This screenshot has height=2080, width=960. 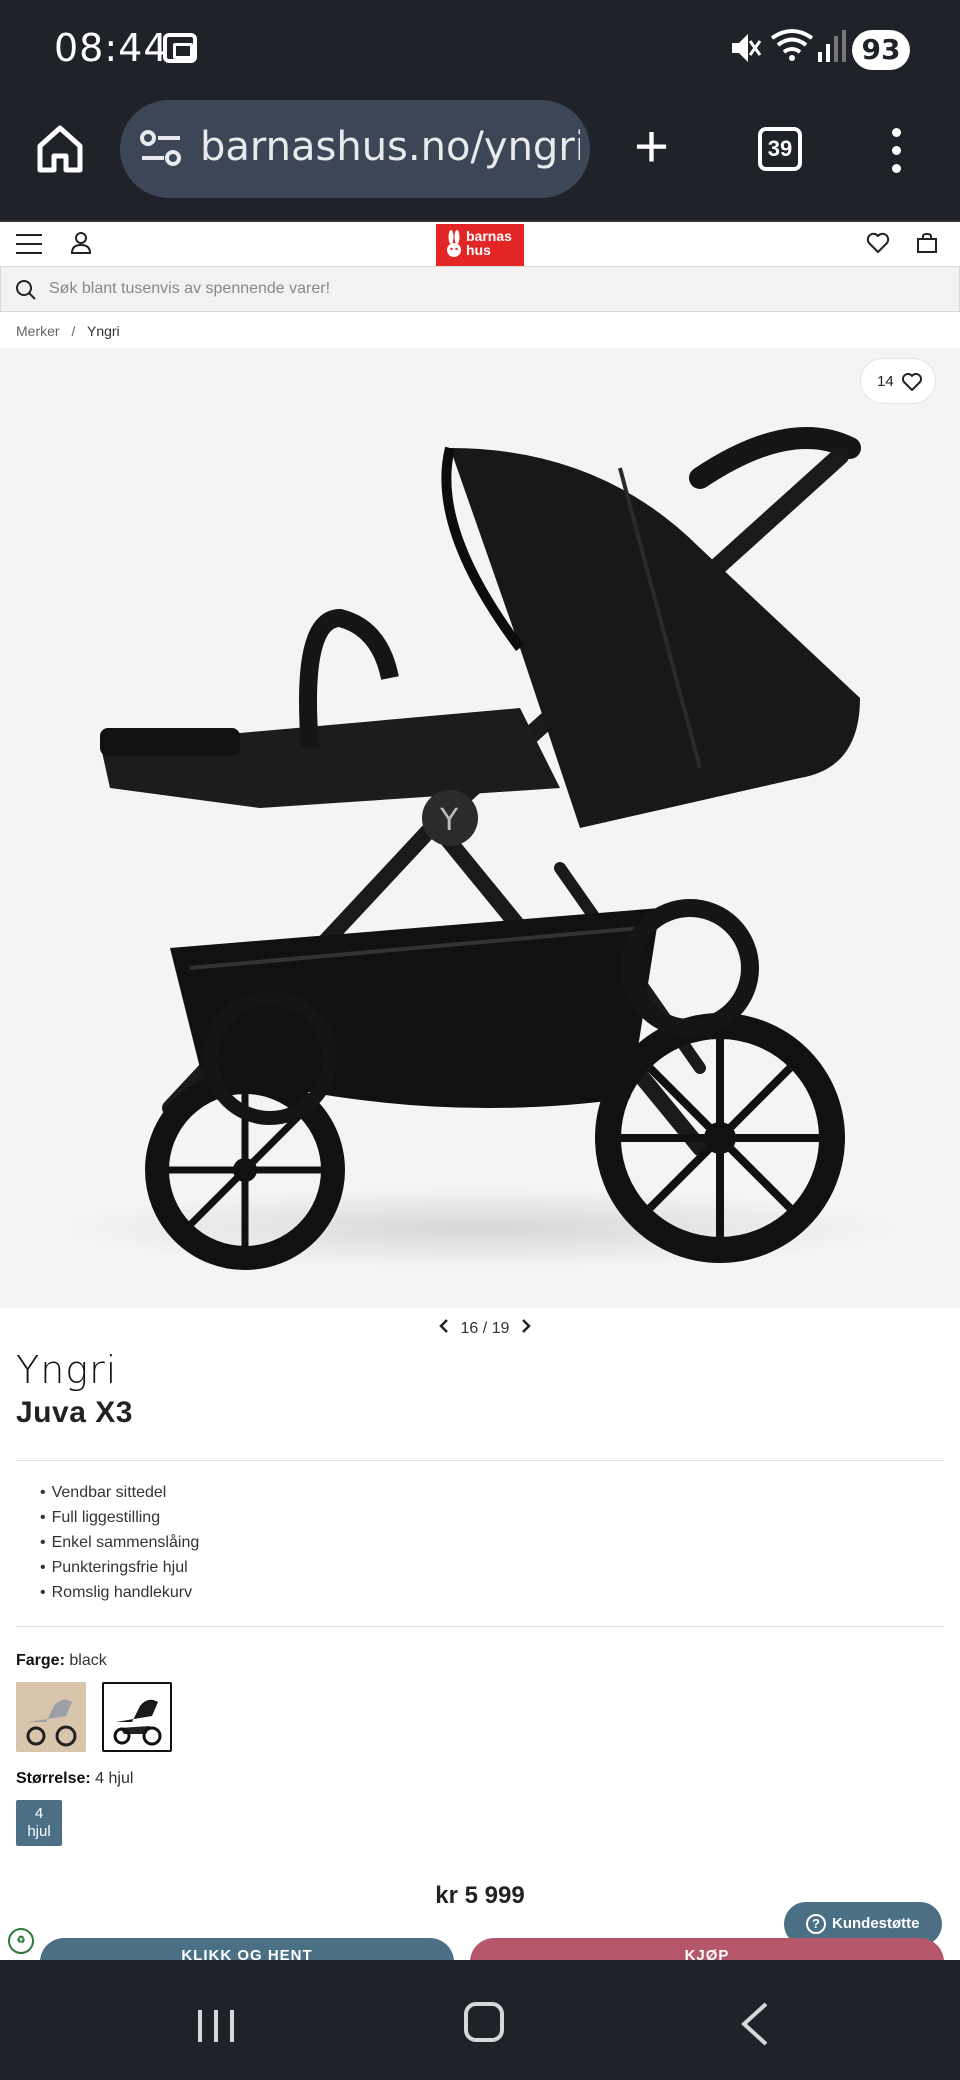 What do you see at coordinates (449, 820) in the screenshot?
I see `svg-text: Y` at bounding box center [449, 820].